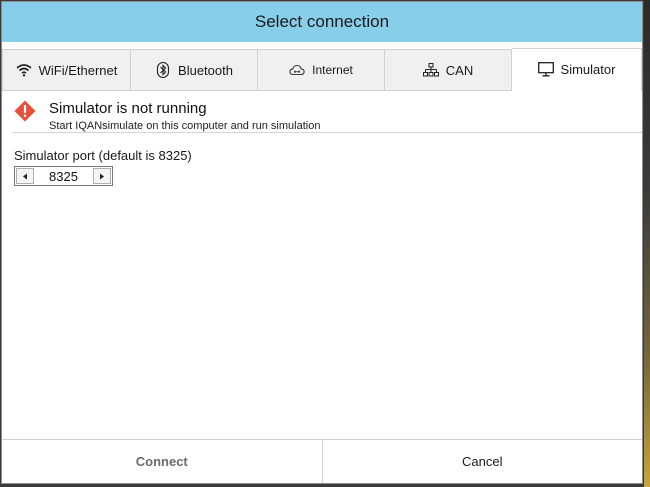 Image resolution: width=650 pixels, height=487 pixels. I want to click on port-stepper: 8325, so click(63, 176).